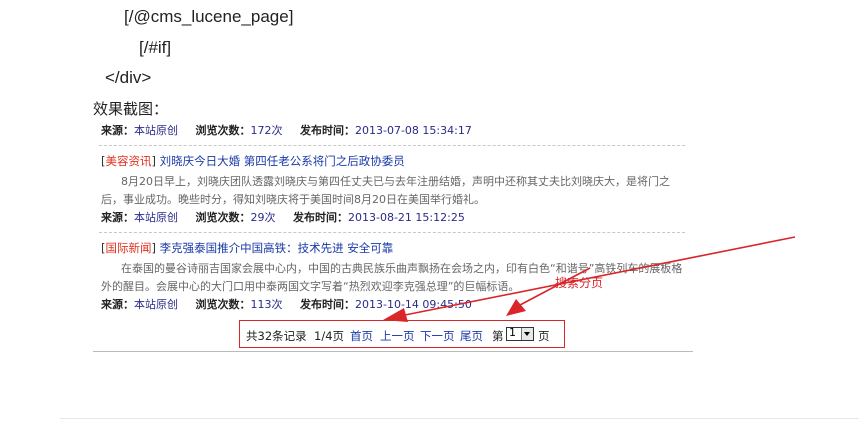 Image resolution: width=859 pixels, height=439 pixels. I want to click on annotation-arrows, so click(589, 279).